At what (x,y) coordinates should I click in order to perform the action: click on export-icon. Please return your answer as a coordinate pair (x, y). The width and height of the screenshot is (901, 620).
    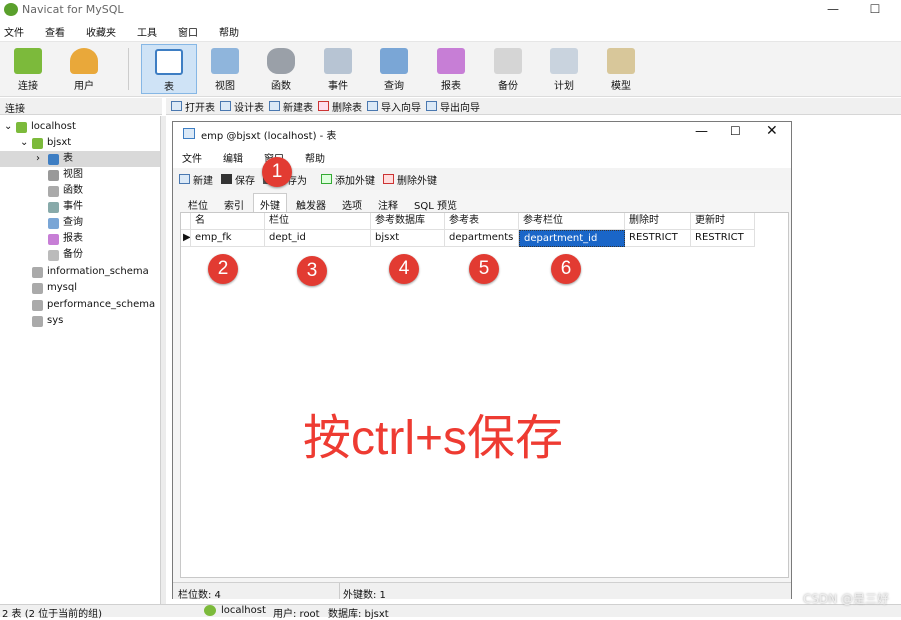
    Looking at the image, I should click on (431, 106).